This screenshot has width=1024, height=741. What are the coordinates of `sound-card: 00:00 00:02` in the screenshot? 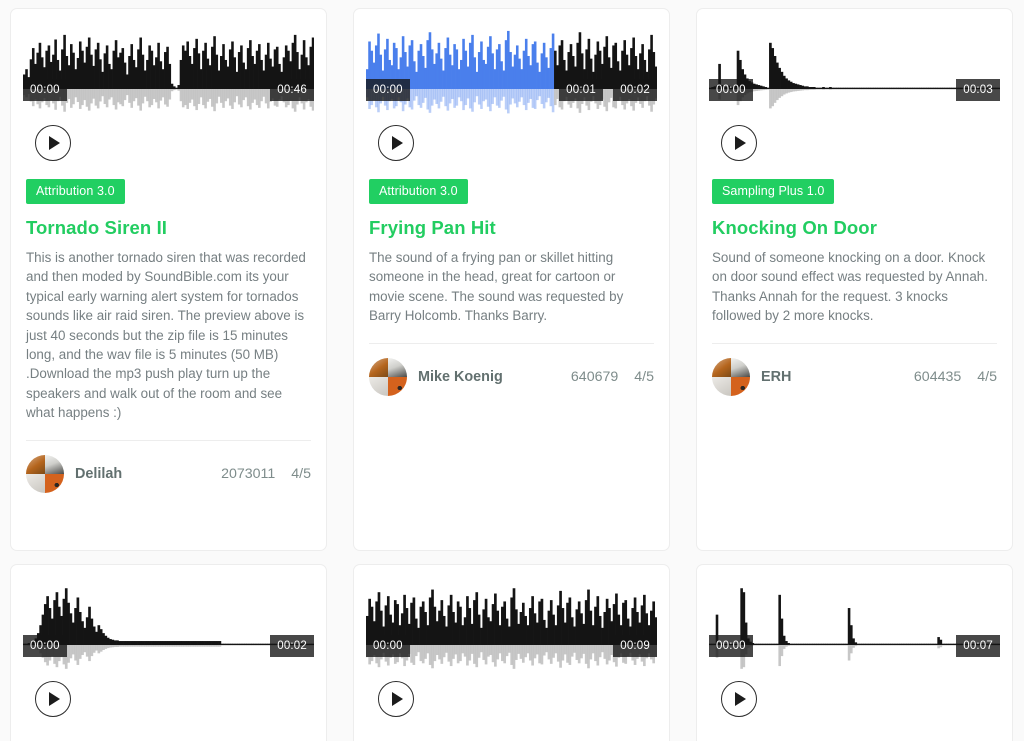 It's located at (168, 652).